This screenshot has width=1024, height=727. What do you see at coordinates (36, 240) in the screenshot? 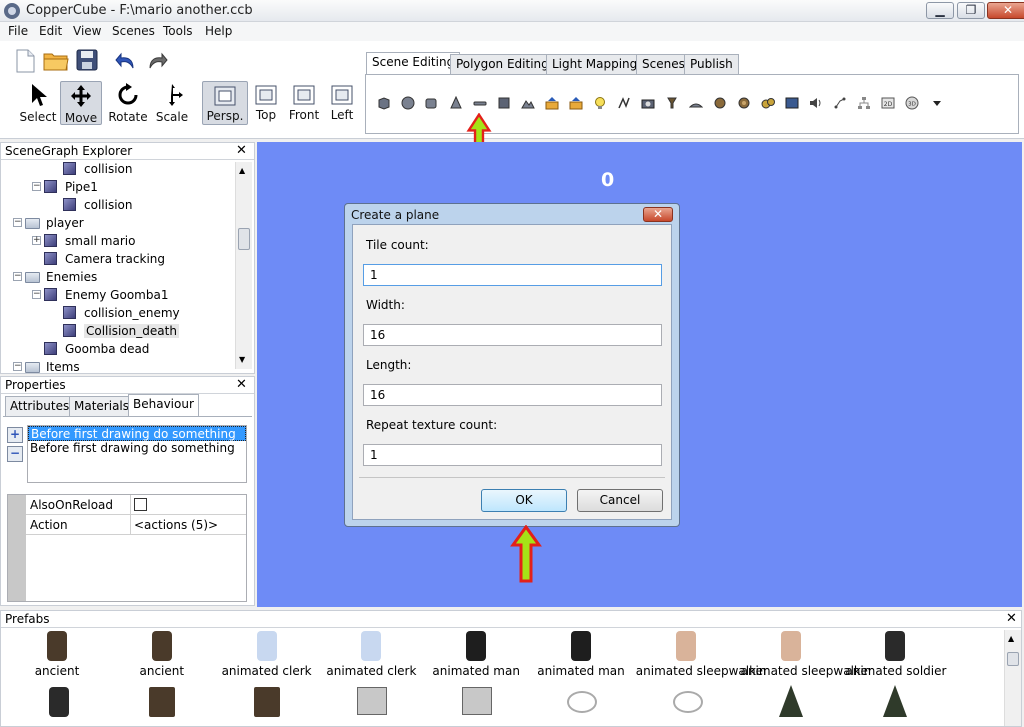
I see `tree-expander-icon: +` at bounding box center [36, 240].